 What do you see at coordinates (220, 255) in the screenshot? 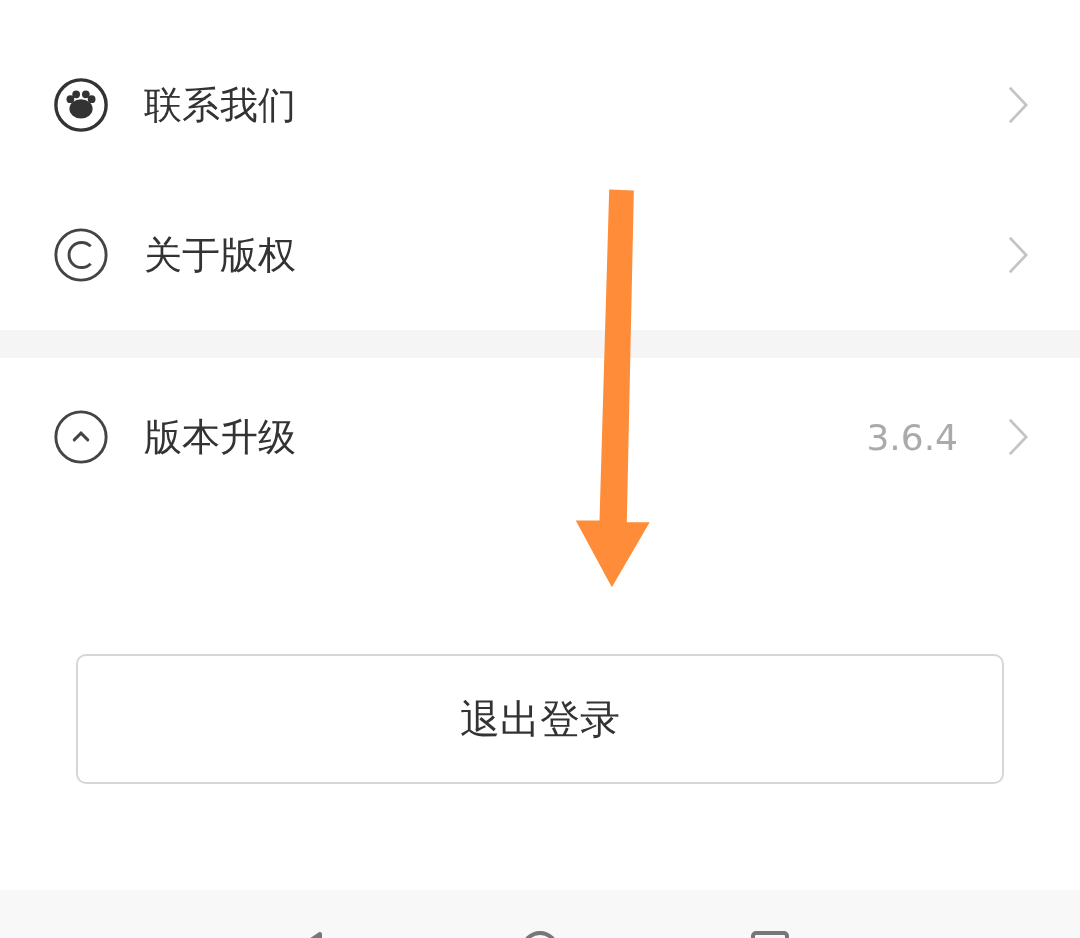
I see `menu-label: 关于版权` at bounding box center [220, 255].